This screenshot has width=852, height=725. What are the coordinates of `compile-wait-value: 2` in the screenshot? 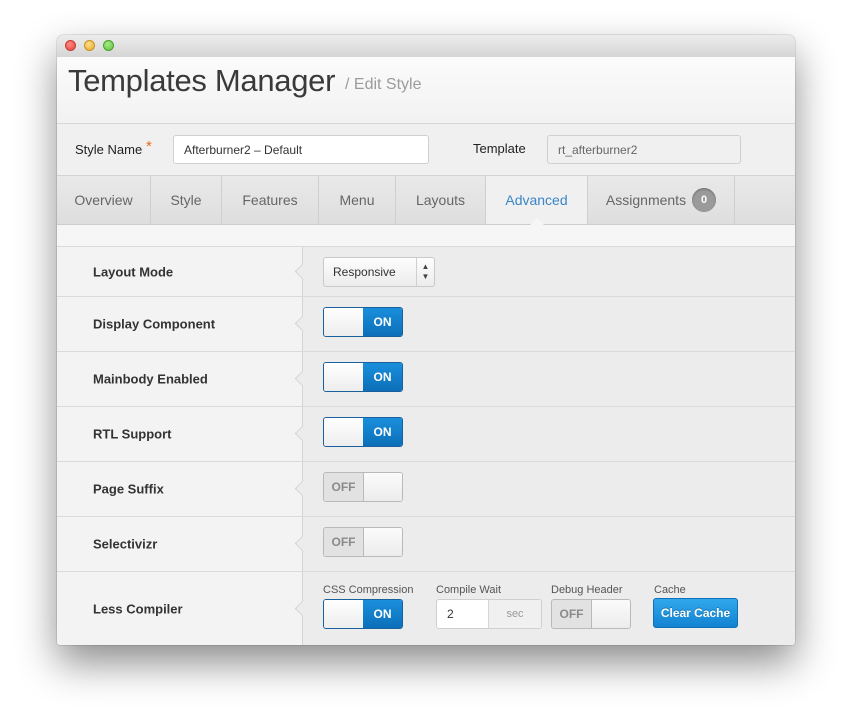 It's located at (450, 614).